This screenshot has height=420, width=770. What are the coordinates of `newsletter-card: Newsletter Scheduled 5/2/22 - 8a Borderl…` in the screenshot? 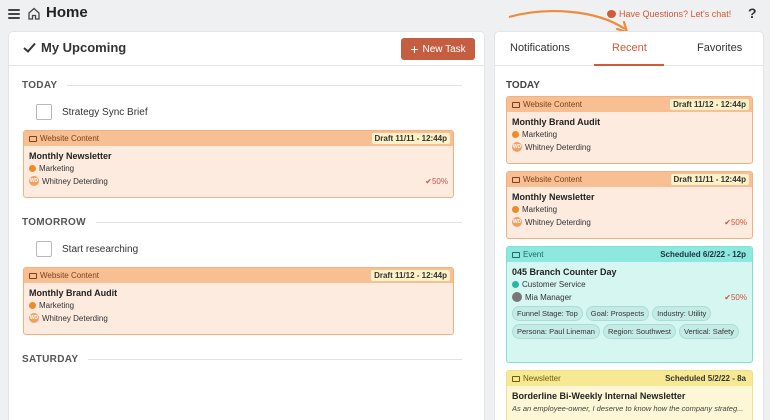 It's located at (629, 395).